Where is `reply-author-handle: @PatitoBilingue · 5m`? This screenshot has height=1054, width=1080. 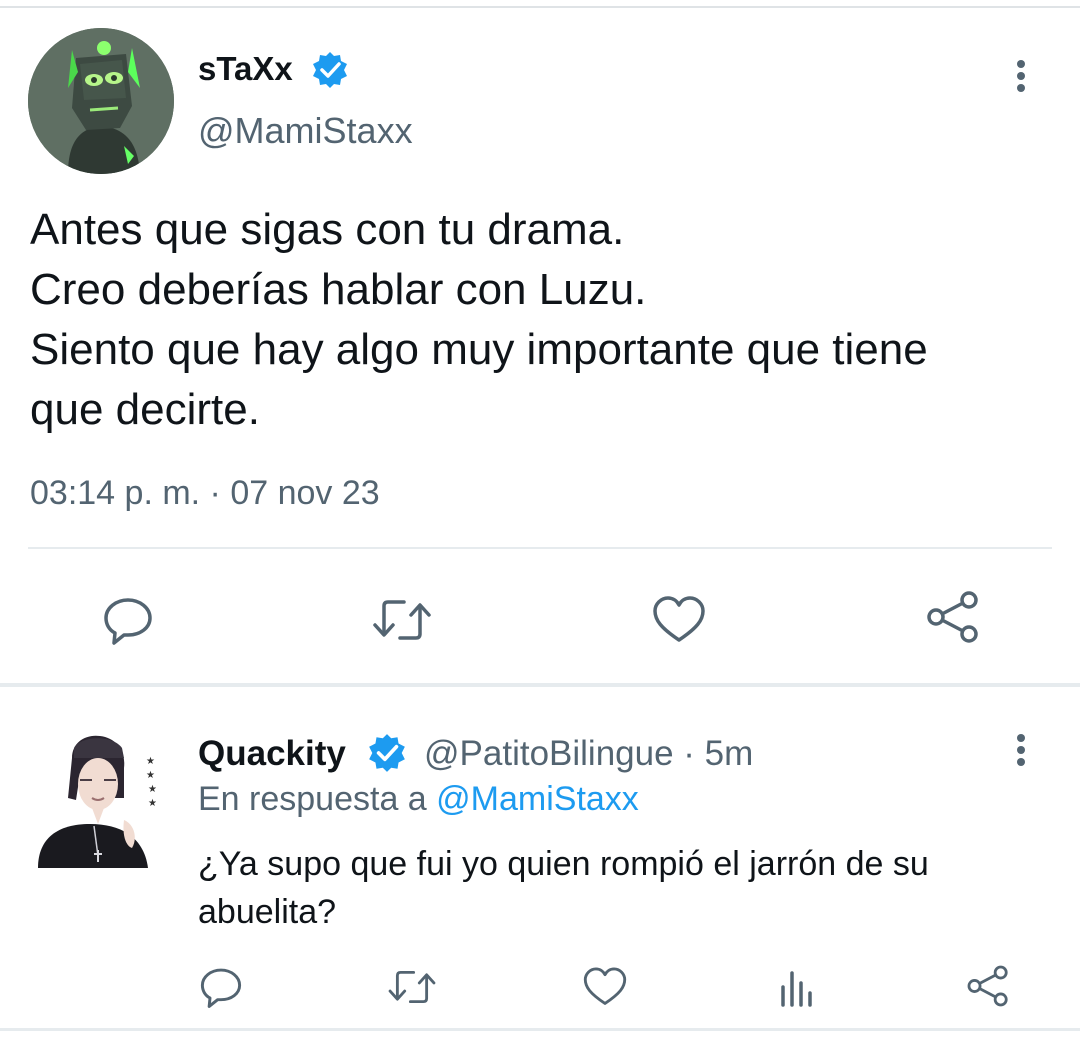 reply-author-handle: @PatitoBilingue · 5m is located at coordinates (588, 754).